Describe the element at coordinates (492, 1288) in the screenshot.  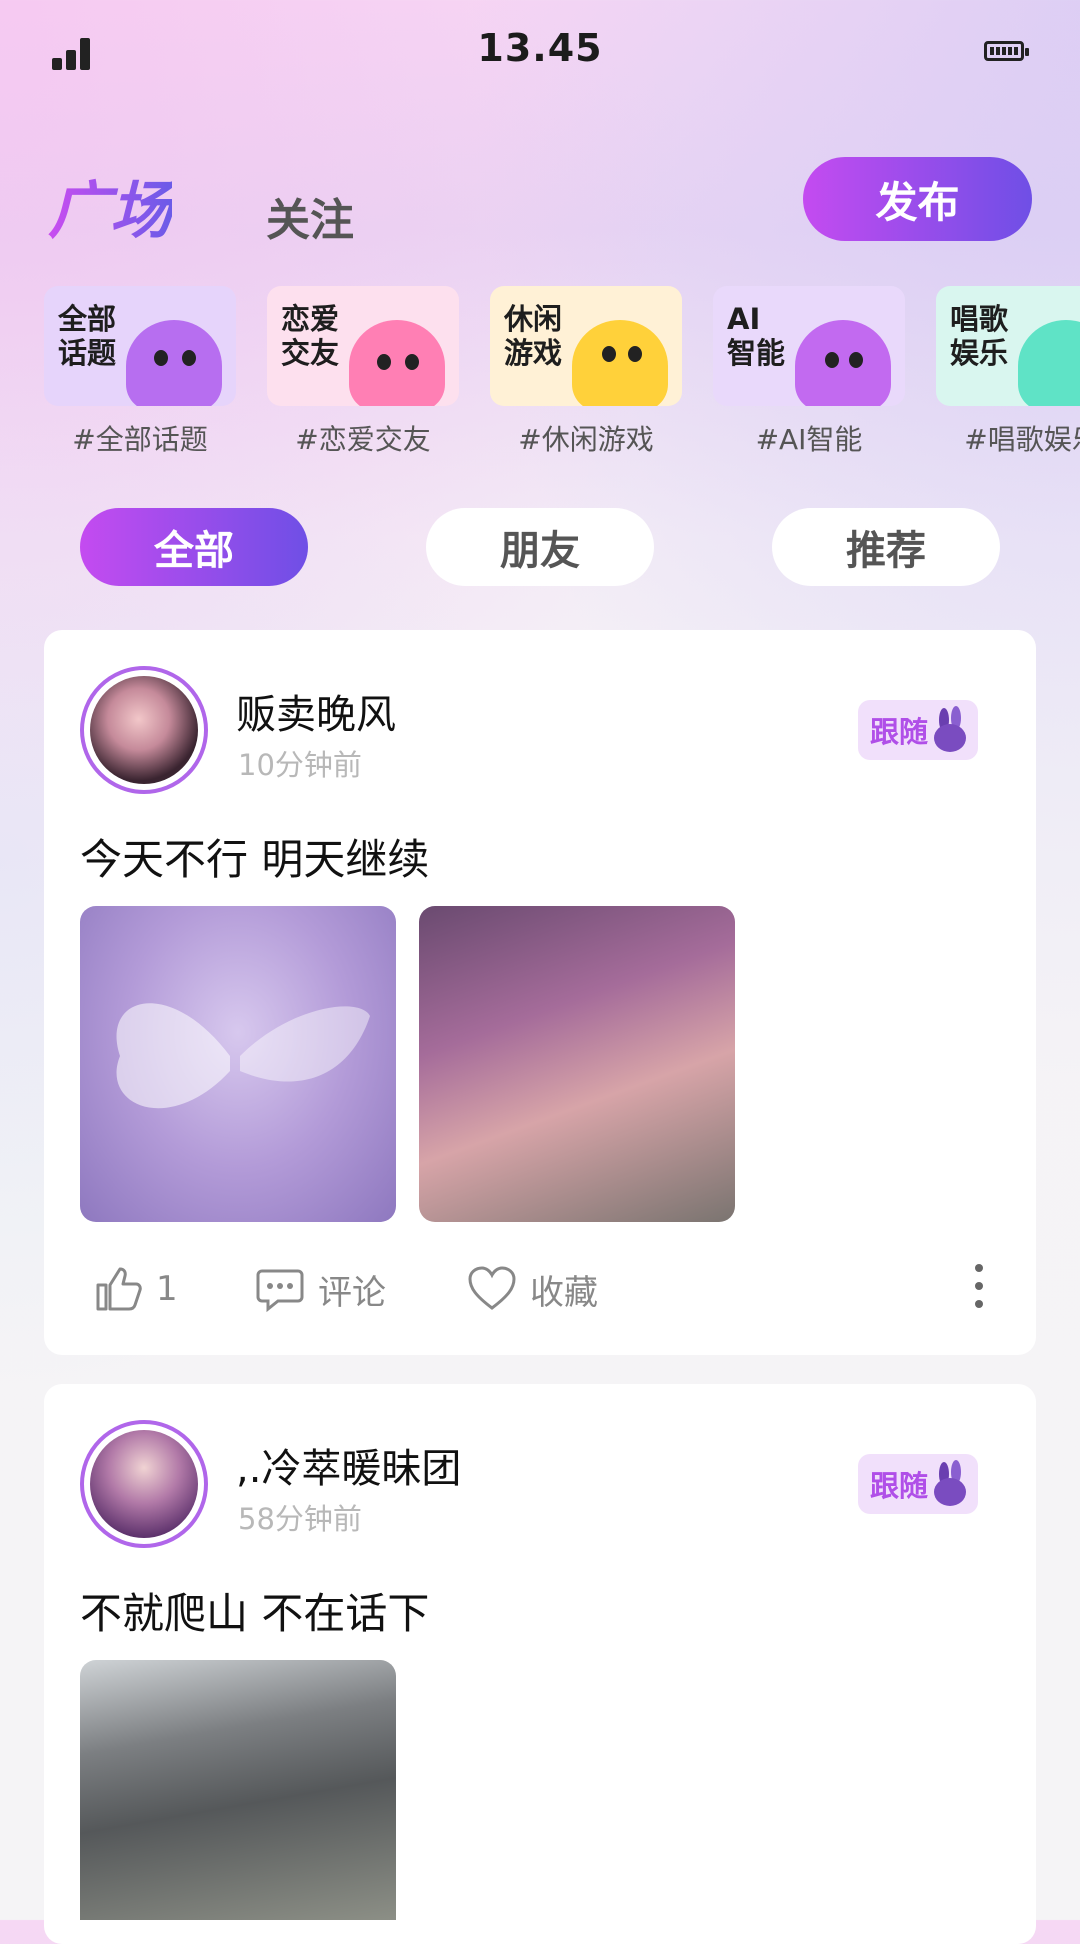
I see `heart-icon` at that location.